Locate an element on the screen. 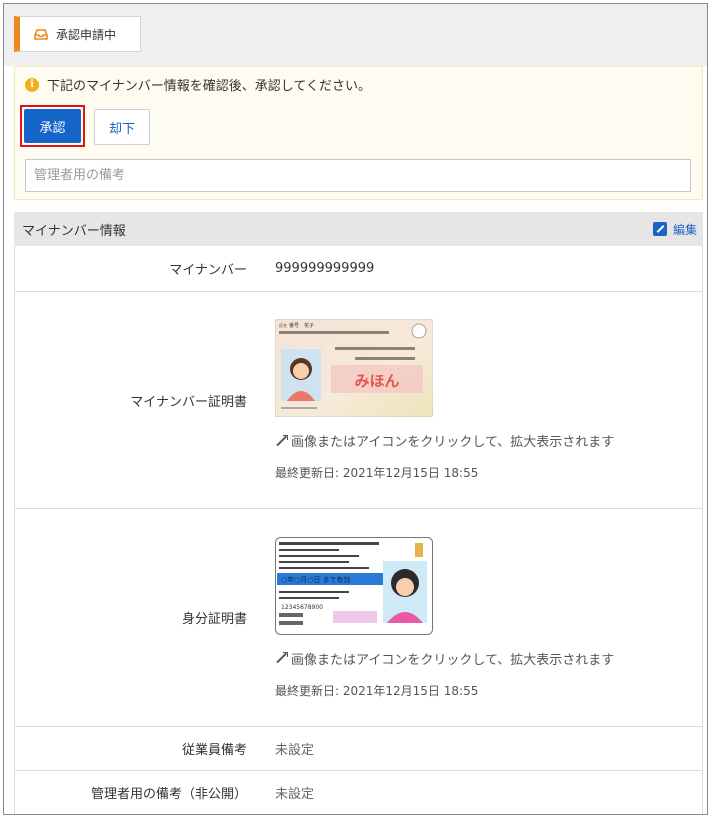  card-name-caption: 氏名 is located at coordinates (283, 325).